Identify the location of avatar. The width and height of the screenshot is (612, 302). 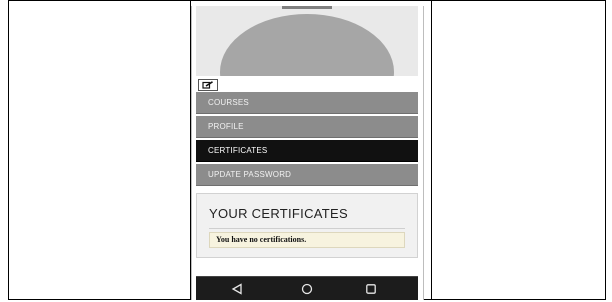
(307, 45).